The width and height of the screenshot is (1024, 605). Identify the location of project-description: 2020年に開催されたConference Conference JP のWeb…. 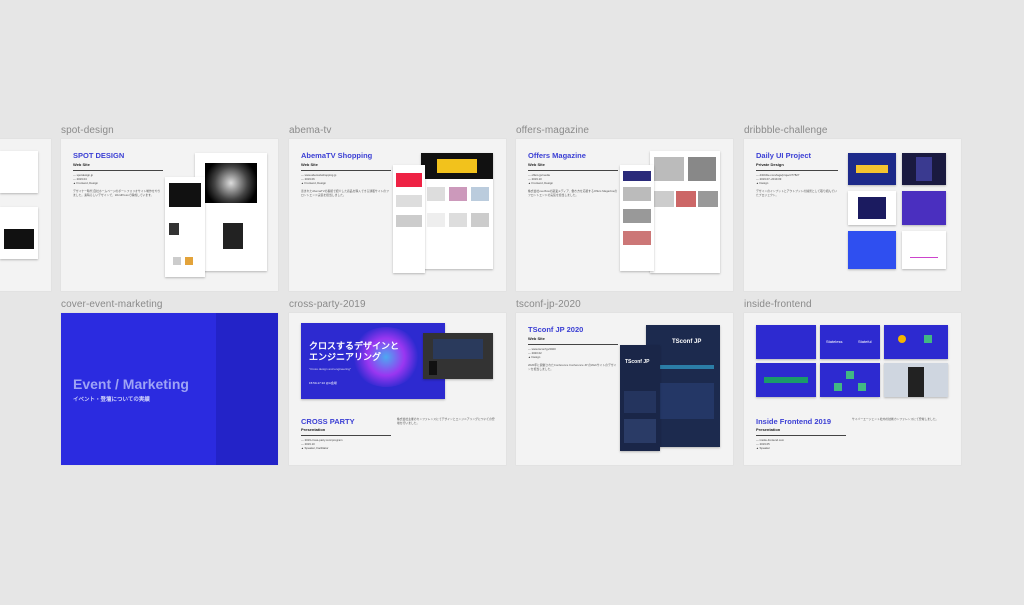
(572, 367).